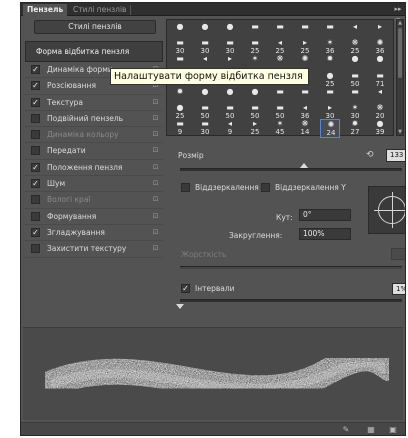 This screenshot has width=408, height=438. Describe the element at coordinates (291, 267) in the screenshot. I see `hardness-slider` at that location.